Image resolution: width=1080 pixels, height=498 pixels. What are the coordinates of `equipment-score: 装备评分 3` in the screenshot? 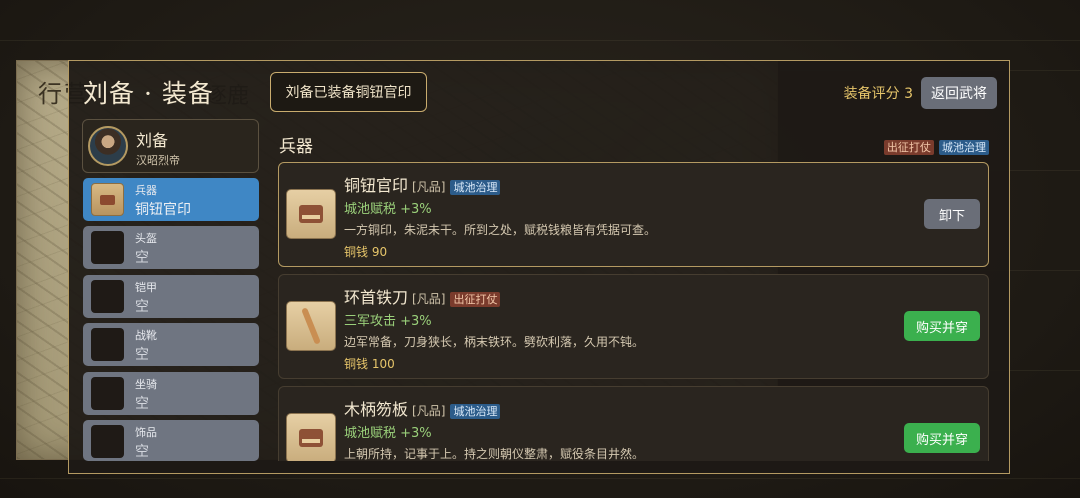 It's located at (878, 94).